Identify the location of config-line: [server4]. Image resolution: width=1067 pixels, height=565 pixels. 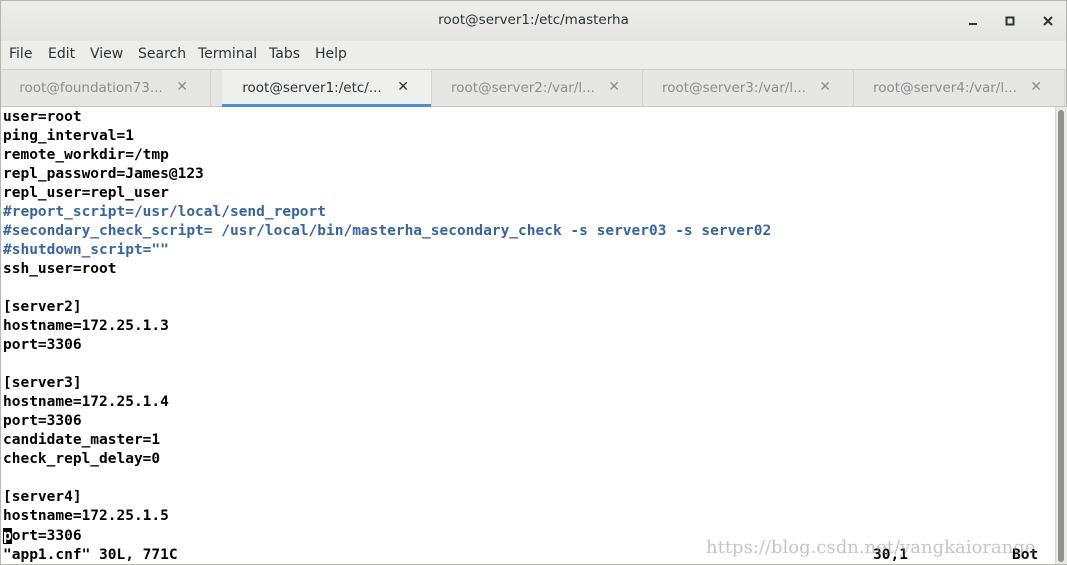
(42, 497).